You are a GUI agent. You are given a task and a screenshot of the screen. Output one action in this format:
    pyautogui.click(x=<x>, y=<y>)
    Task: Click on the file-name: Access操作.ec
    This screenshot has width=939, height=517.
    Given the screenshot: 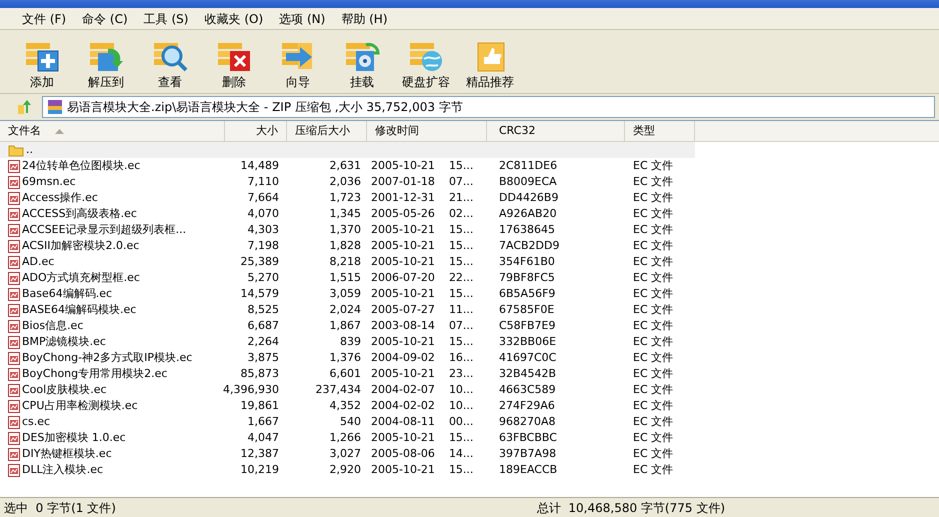 What is the action you would take?
    pyautogui.click(x=60, y=198)
    